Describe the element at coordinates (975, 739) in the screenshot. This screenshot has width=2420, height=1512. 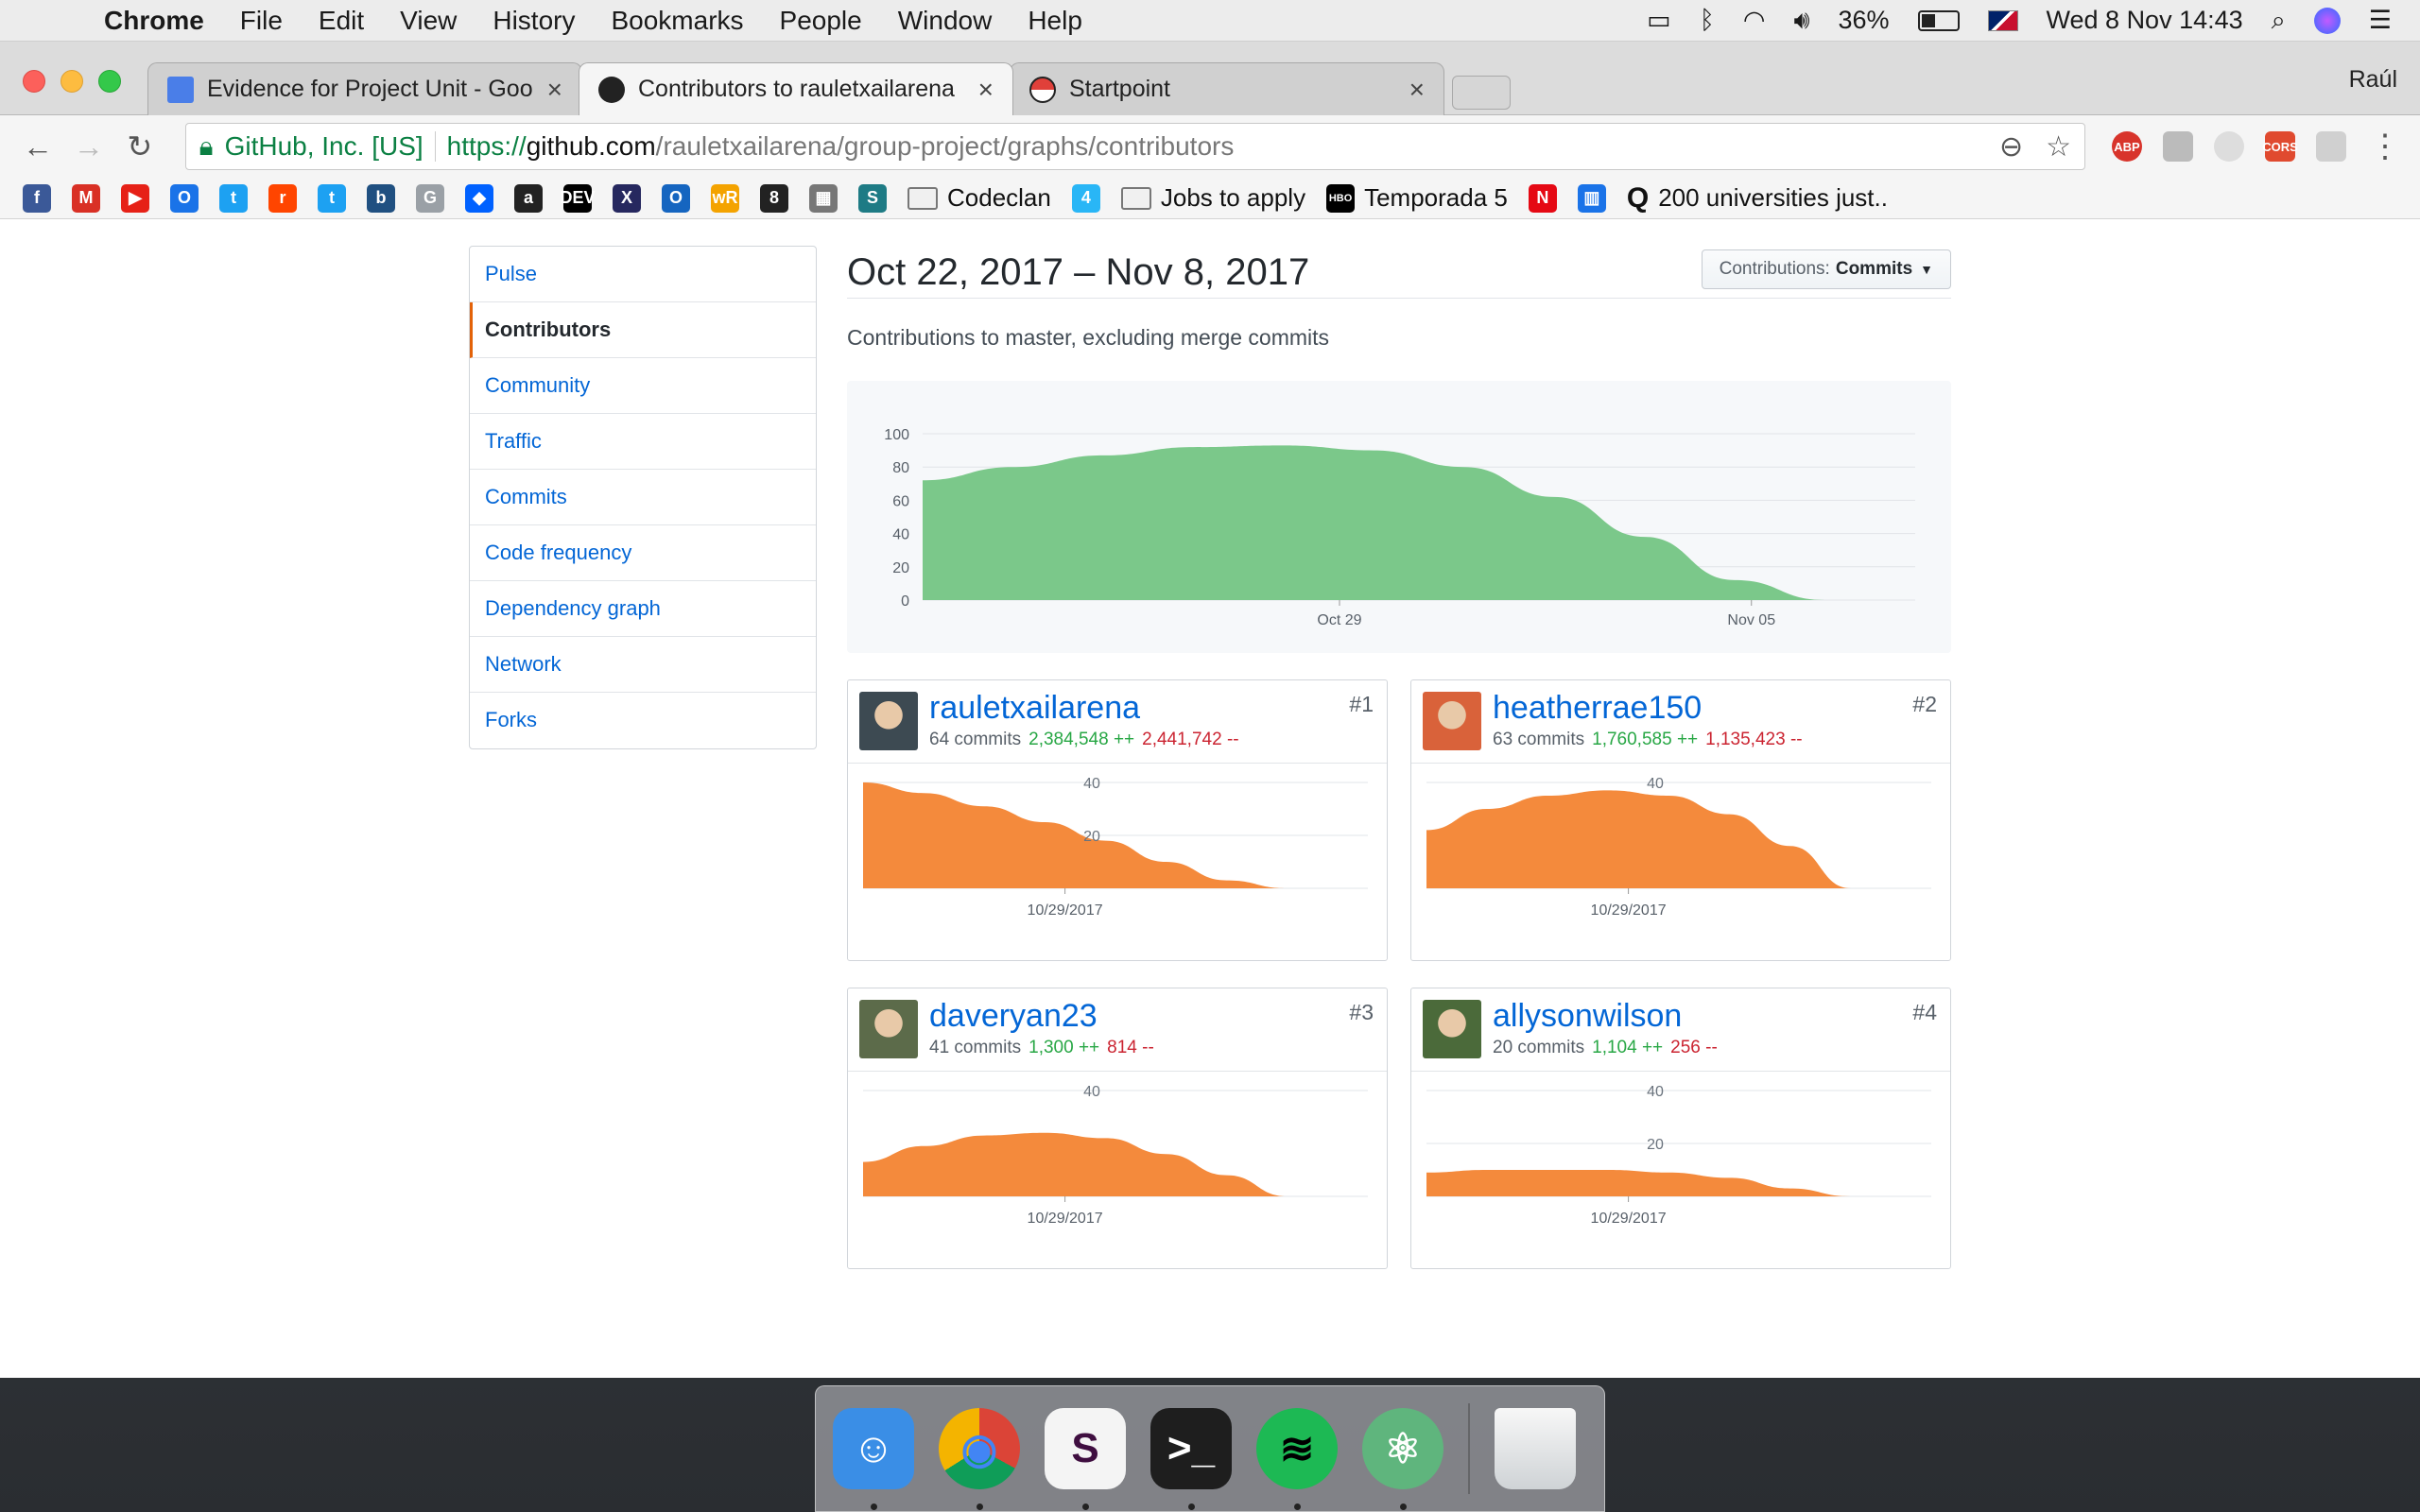
I see `commit-count: 64 commits` at that location.